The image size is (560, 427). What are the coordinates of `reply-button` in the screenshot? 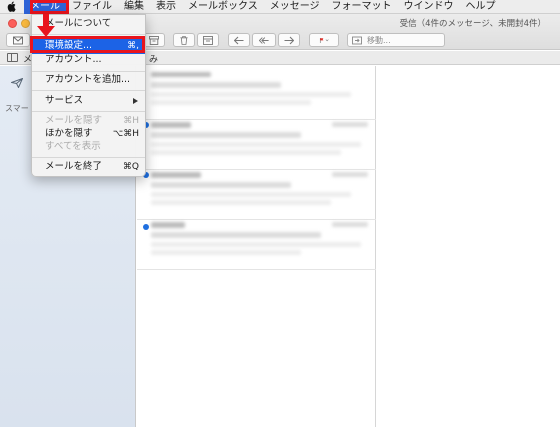 It's located at (239, 40).